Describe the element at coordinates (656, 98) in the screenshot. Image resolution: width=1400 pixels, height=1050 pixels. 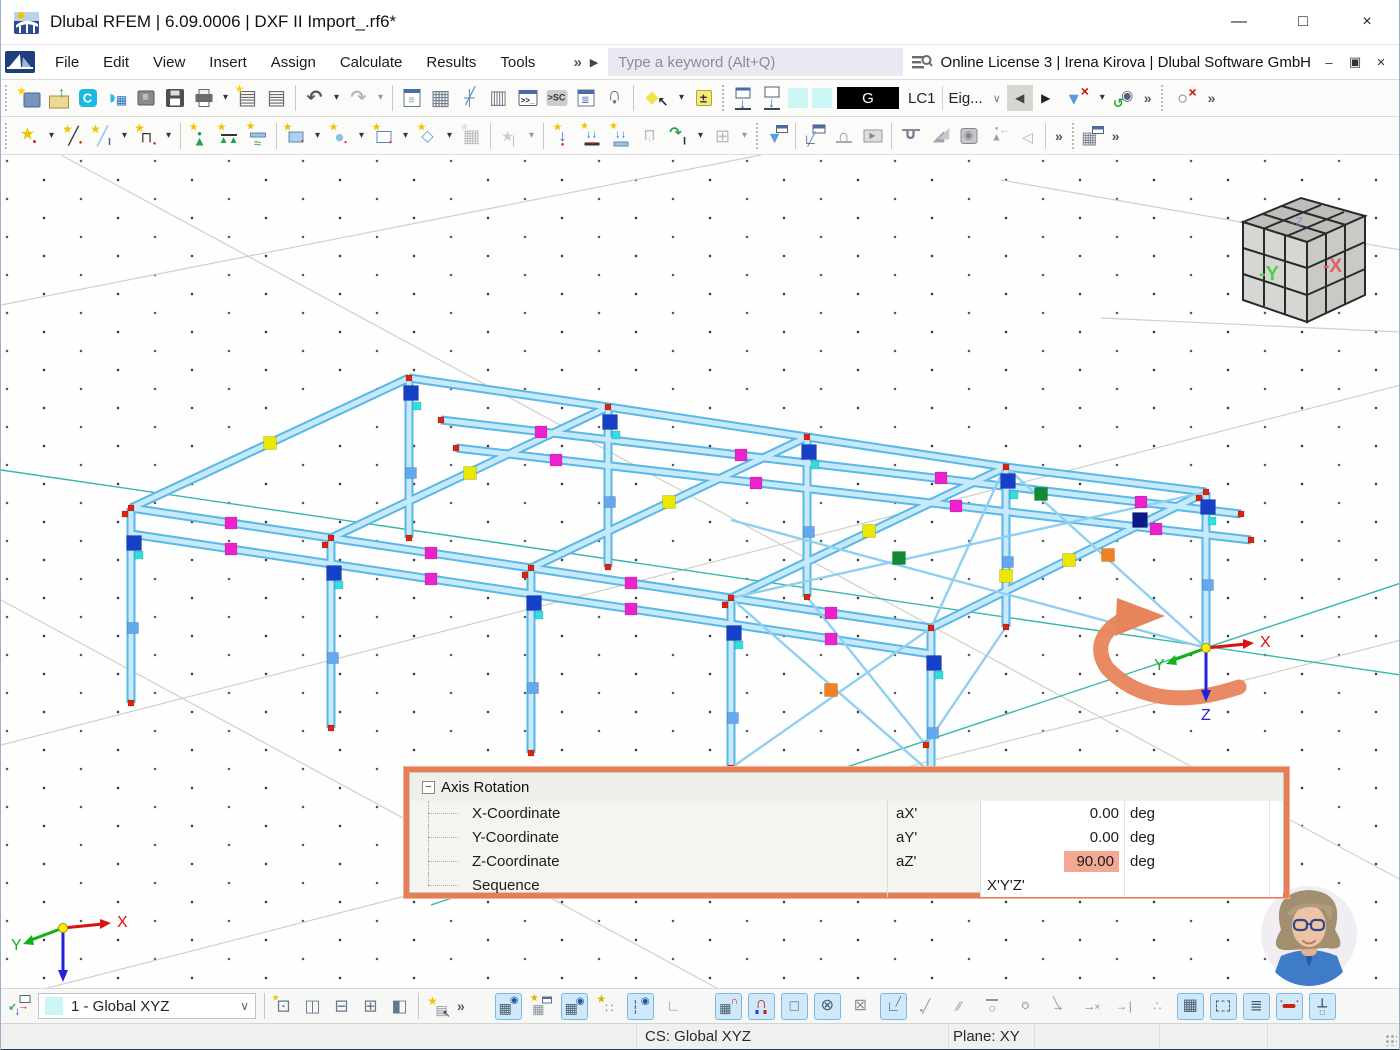
I see `select-special-icon: ◆ ↖` at that location.